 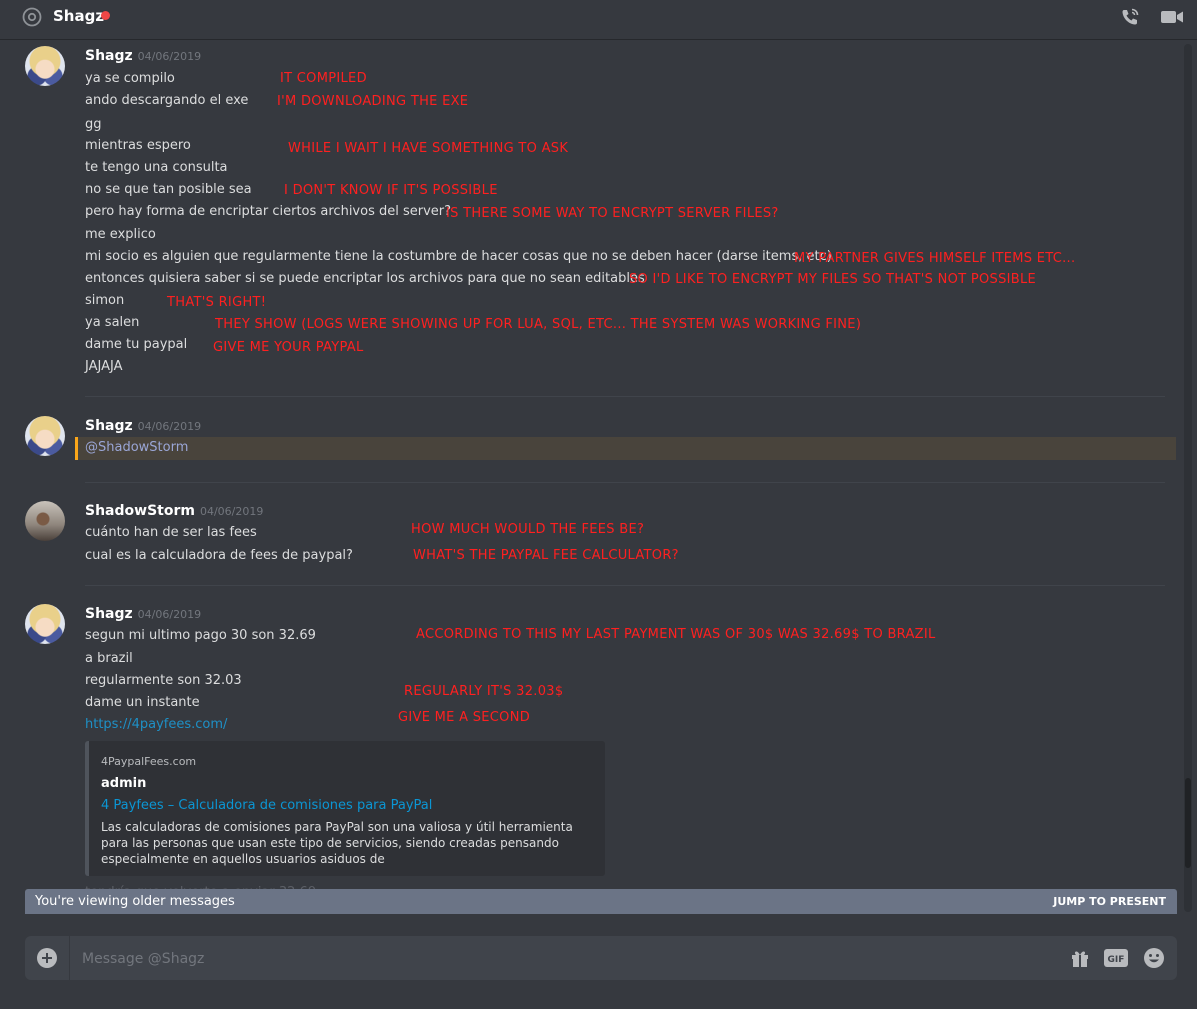 I want to click on message-link: https://4payfees.com/, so click(x=156, y=724).